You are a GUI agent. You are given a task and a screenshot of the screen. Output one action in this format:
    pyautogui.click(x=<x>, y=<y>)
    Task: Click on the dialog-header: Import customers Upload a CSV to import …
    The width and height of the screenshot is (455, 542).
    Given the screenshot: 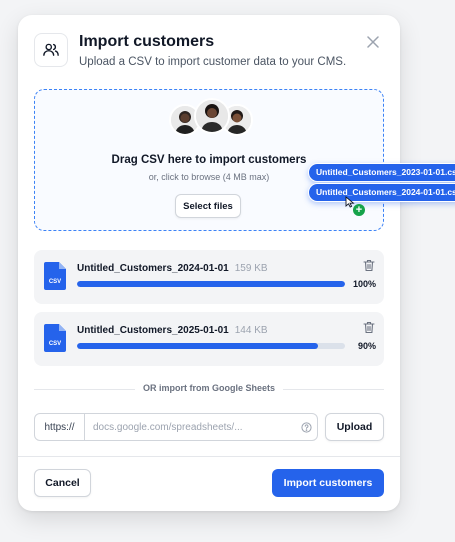 What is the action you would take?
    pyautogui.click(x=209, y=53)
    